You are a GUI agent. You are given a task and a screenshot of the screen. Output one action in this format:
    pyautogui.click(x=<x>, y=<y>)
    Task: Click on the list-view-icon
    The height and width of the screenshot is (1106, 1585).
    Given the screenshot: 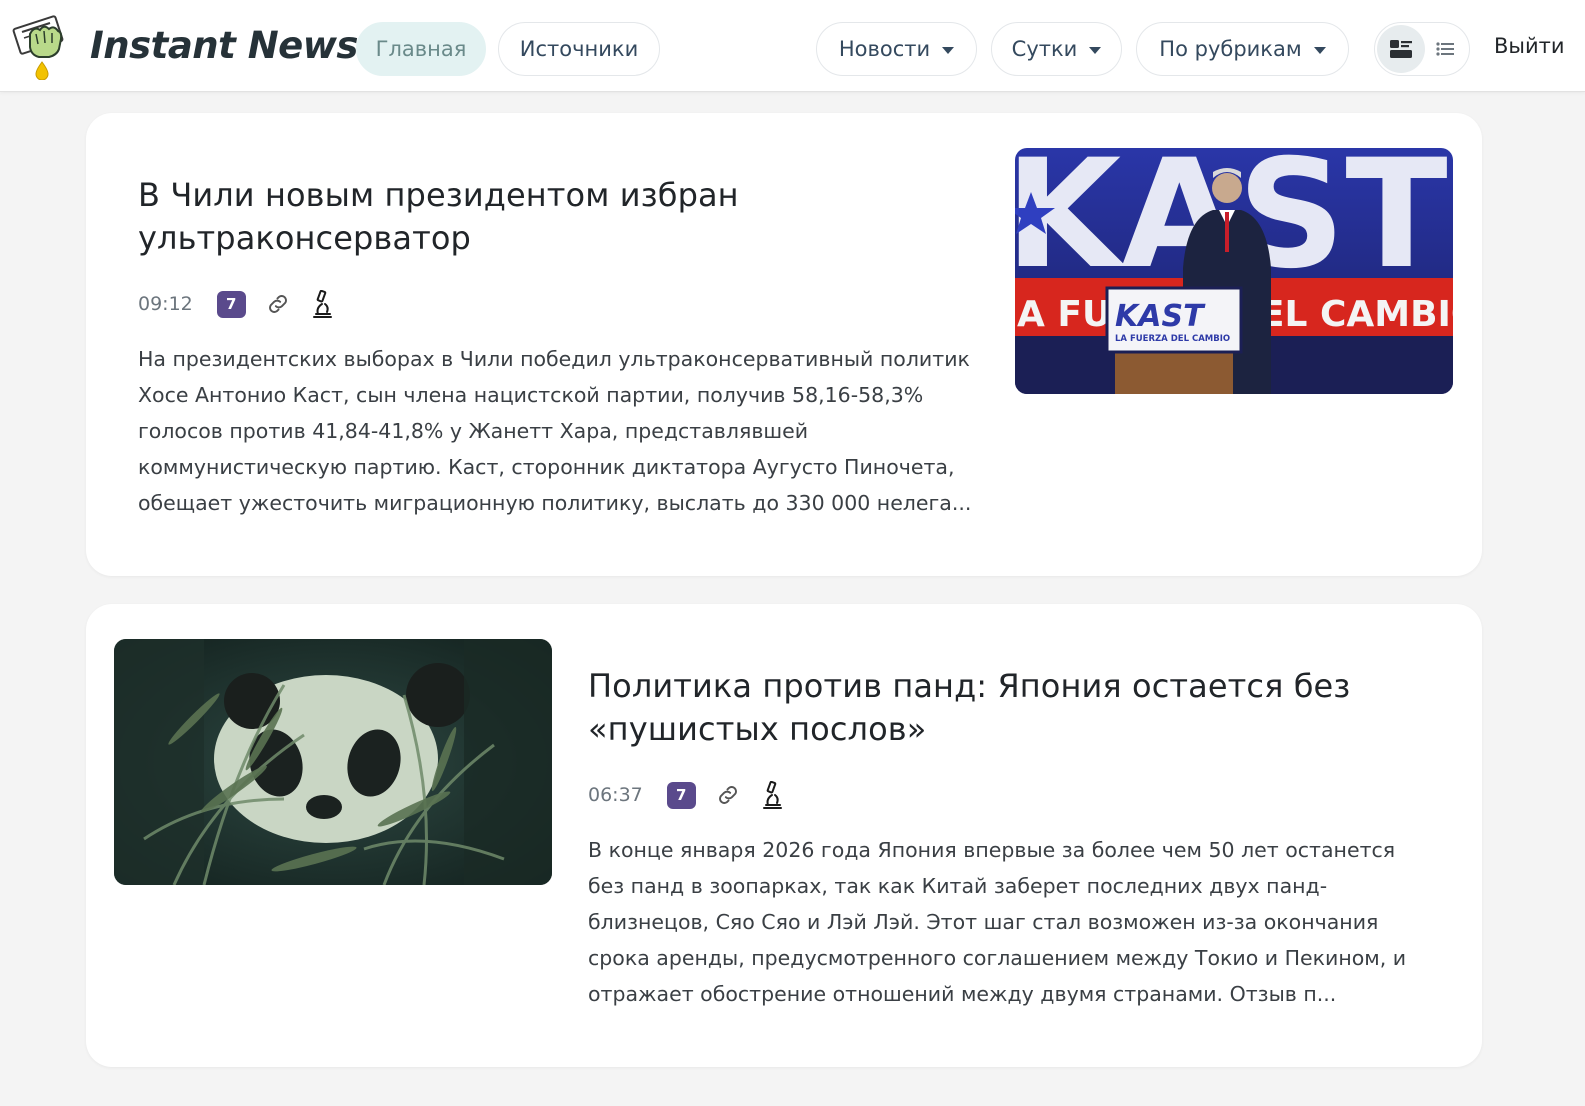 What is the action you would take?
    pyautogui.click(x=1445, y=49)
    